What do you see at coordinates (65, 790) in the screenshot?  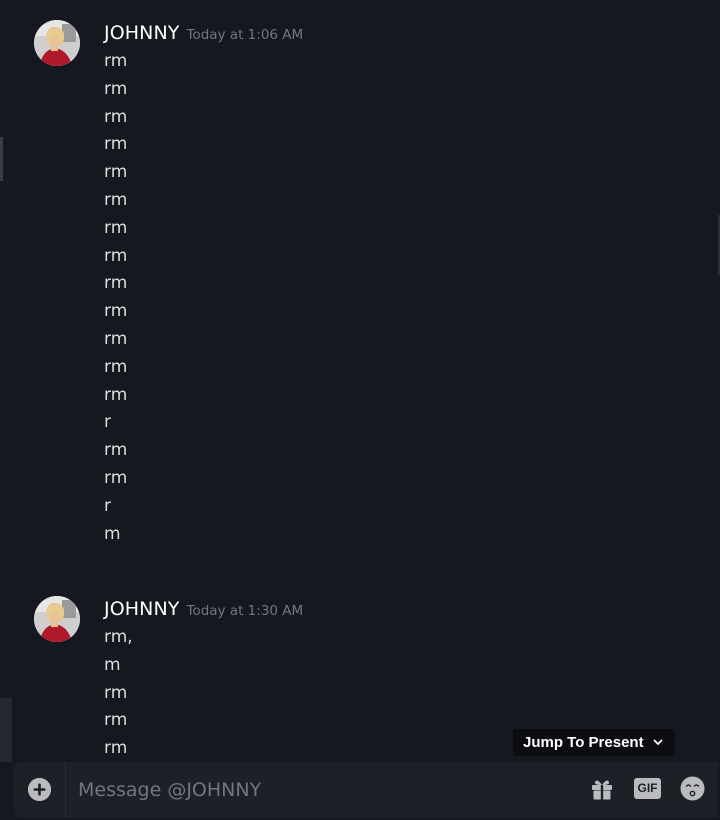 I see `composer-divider` at bounding box center [65, 790].